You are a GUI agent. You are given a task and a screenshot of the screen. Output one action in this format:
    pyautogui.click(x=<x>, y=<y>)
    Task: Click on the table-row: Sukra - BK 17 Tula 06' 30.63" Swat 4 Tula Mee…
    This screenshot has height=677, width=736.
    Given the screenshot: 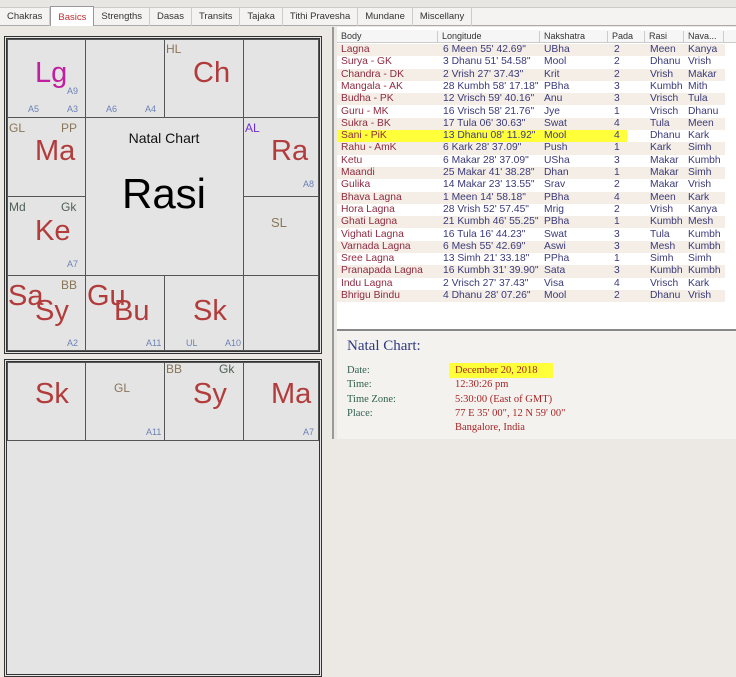 What is the action you would take?
    pyautogui.click(x=531, y=124)
    